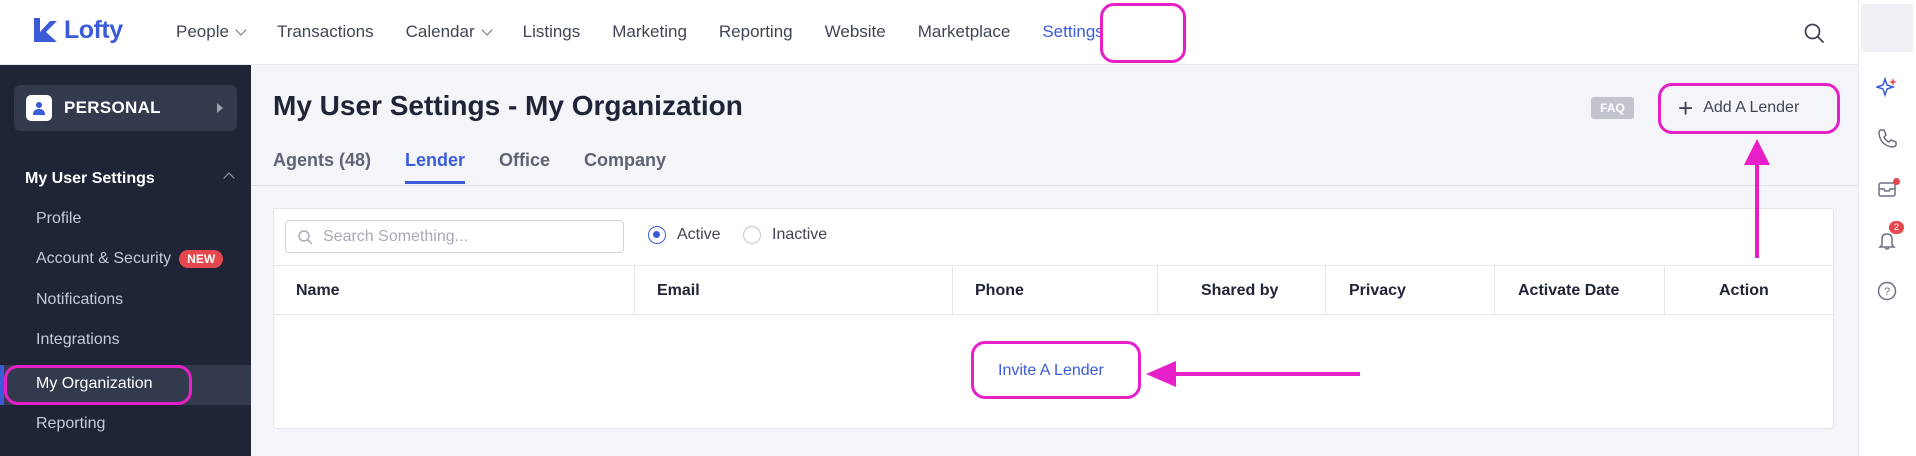 This screenshot has width=1916, height=456. I want to click on sidebar-item-integrations: Integrations, so click(78, 340).